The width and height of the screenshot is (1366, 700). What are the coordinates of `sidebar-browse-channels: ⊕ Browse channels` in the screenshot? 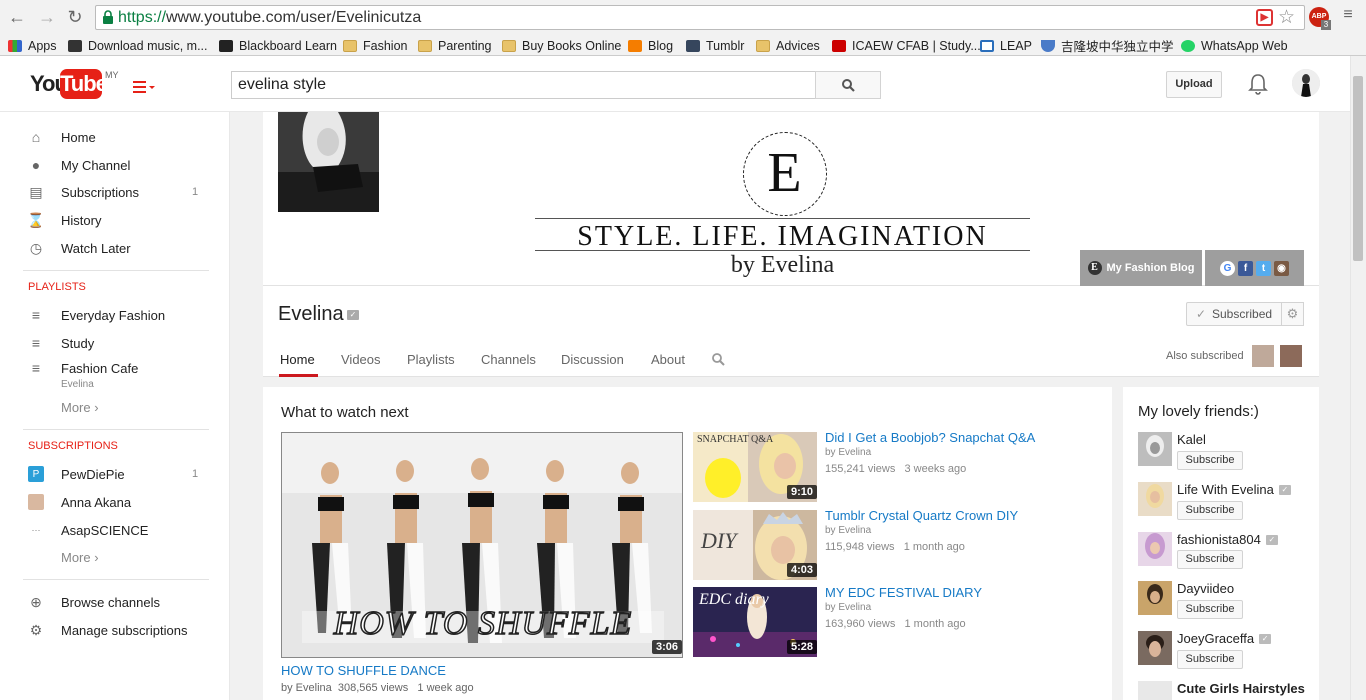 It's located at (118, 602).